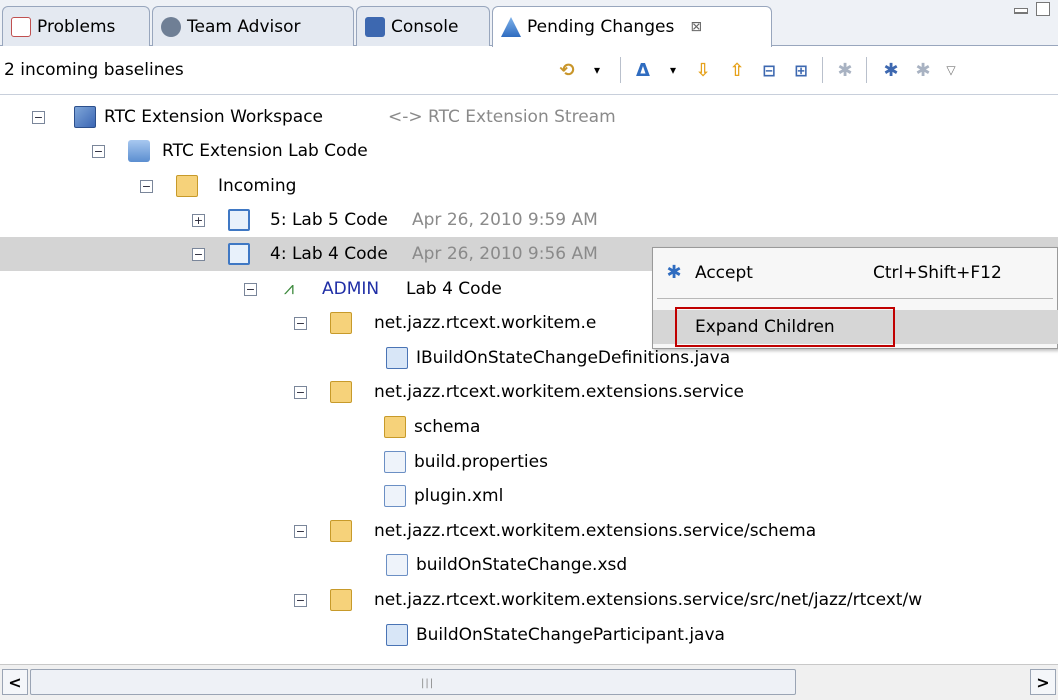  What do you see at coordinates (21, 26) in the screenshot?
I see `problems-icon` at bounding box center [21, 26].